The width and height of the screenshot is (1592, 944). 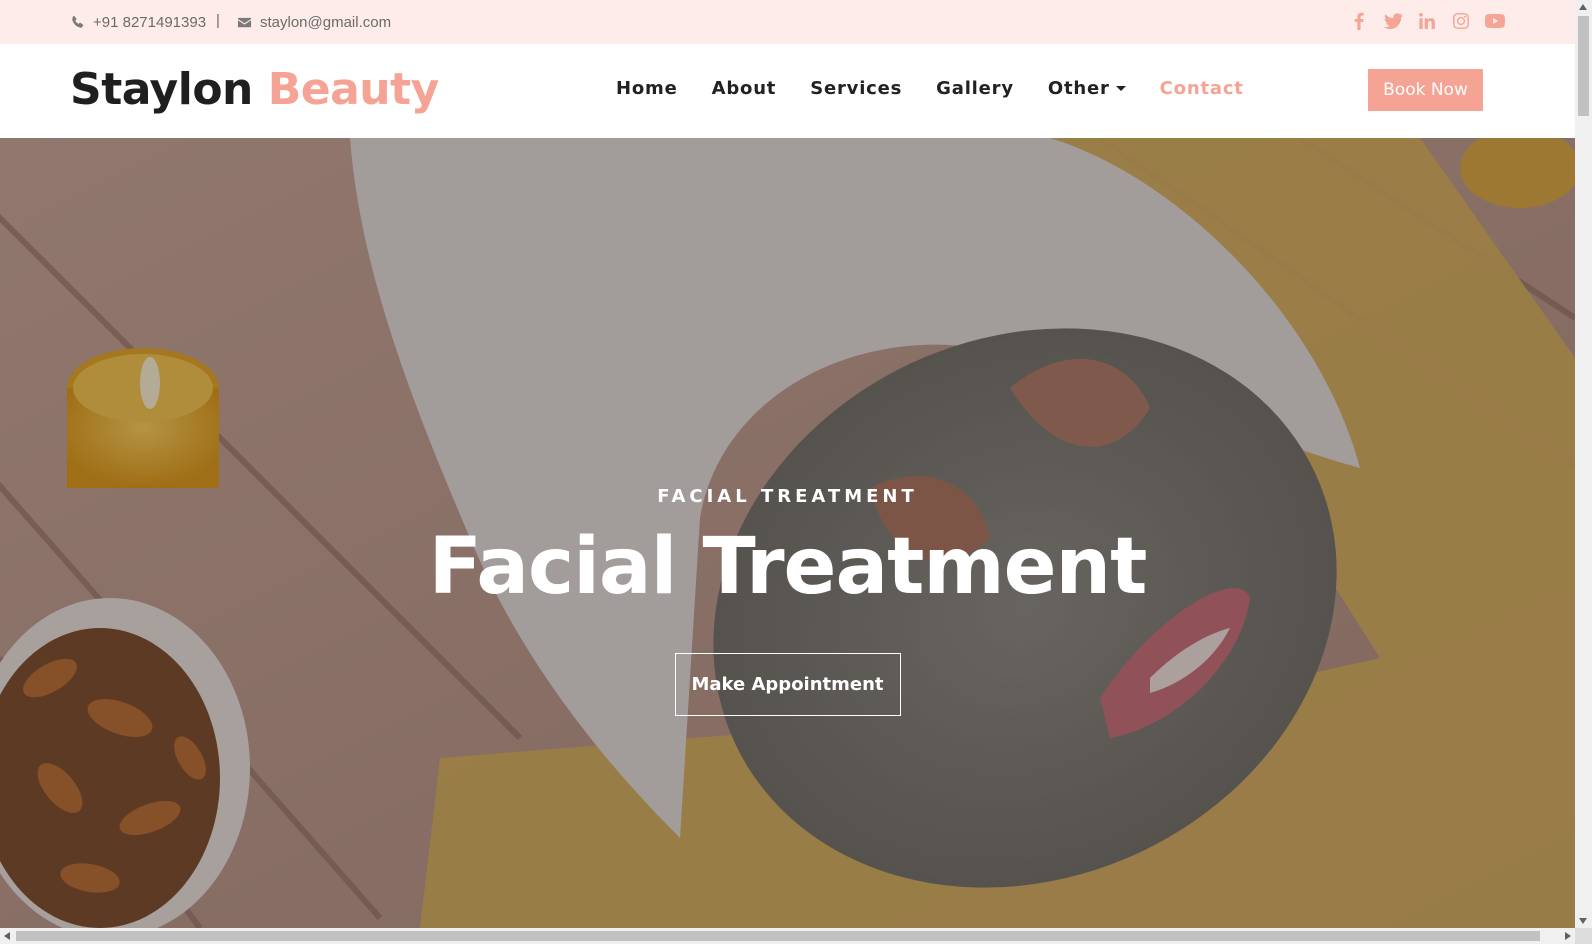 I want to click on phone-contact: +91 8271491393, so click(x=138, y=22).